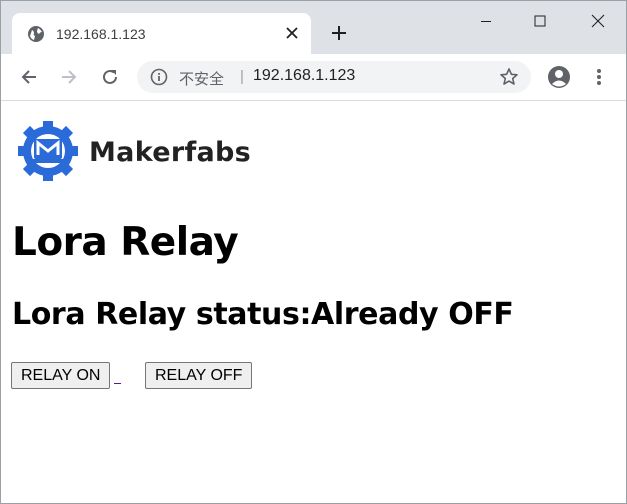 This screenshot has width=627, height=504. What do you see at coordinates (117, 383) in the screenshot?
I see `link-underline` at bounding box center [117, 383].